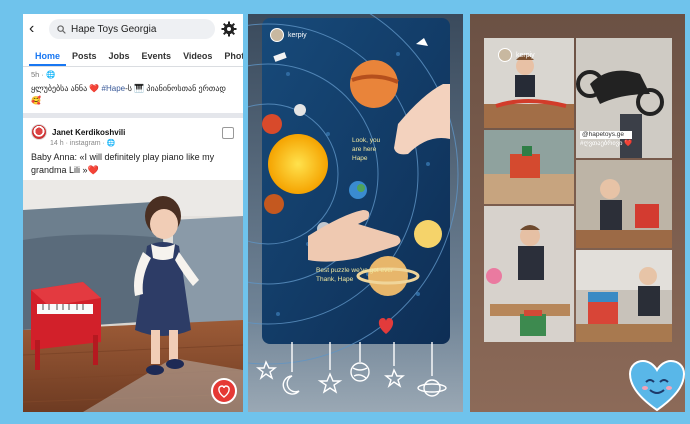  Describe the element at coordinates (88, 132) in the screenshot. I see `post-author: Janet Kerdikoshvili` at that location.